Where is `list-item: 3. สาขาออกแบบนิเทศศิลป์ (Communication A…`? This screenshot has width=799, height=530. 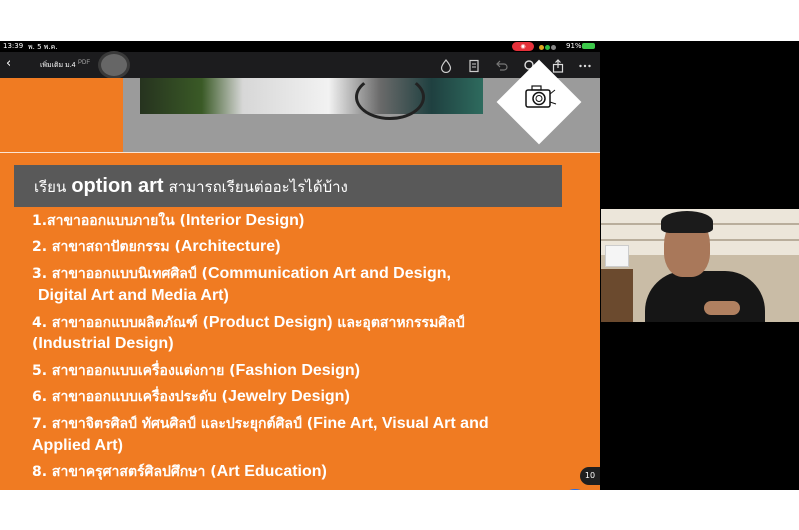
list-item: 3. สาขาออกแบบนิเทศศิลป์ (Communication A… is located at coordinates (241, 273).